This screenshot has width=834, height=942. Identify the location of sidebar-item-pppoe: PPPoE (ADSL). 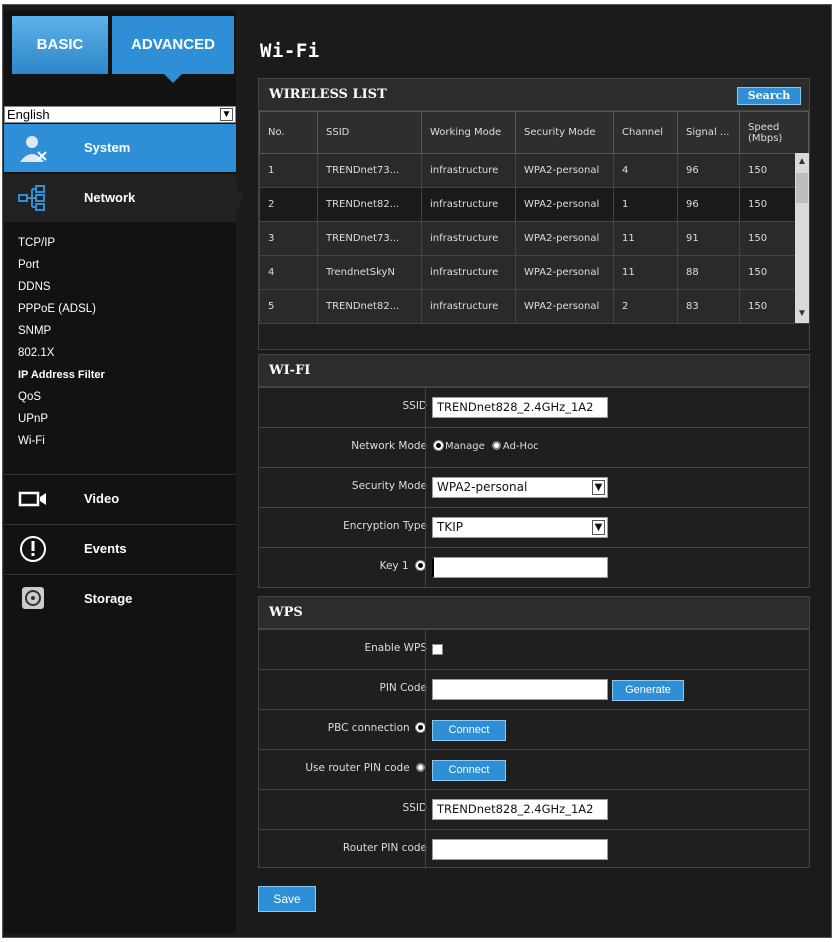
(120, 309).